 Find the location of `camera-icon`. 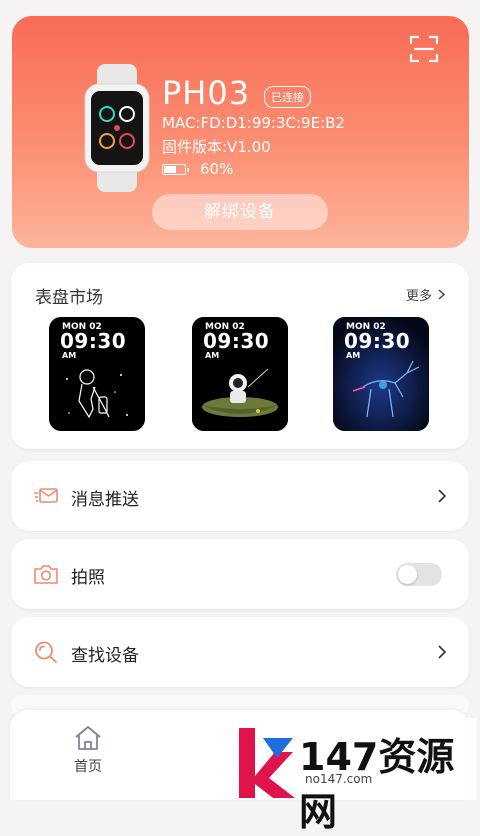

camera-icon is located at coordinates (46, 574).